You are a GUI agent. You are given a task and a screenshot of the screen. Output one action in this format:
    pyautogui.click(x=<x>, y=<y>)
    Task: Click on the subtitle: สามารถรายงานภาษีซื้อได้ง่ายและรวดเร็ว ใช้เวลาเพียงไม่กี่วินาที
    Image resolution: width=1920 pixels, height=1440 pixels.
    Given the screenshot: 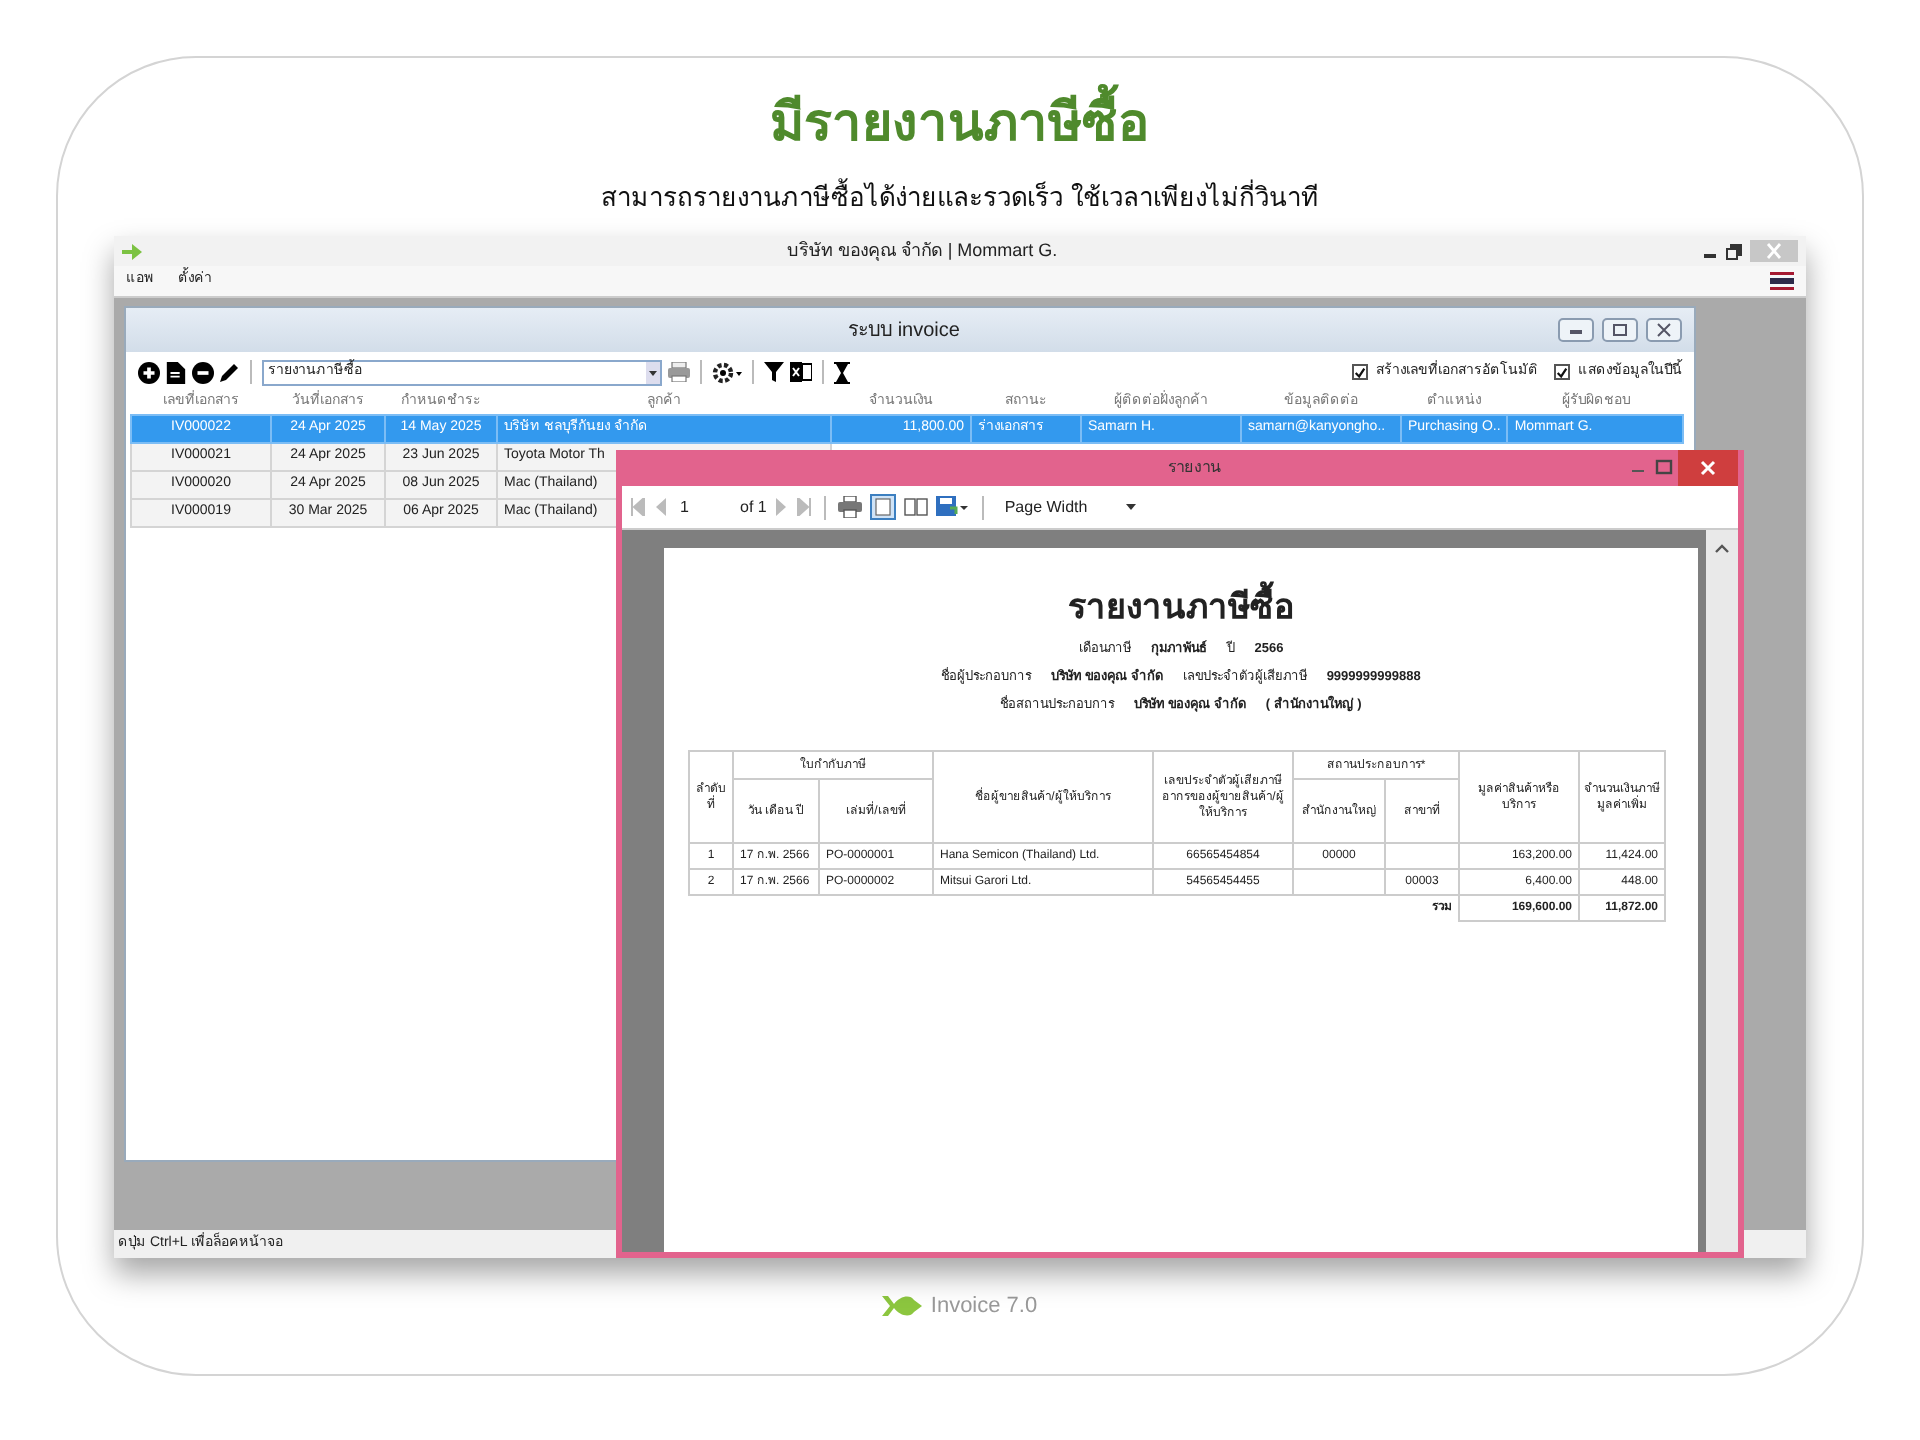 What is the action you would take?
    pyautogui.click(x=960, y=198)
    